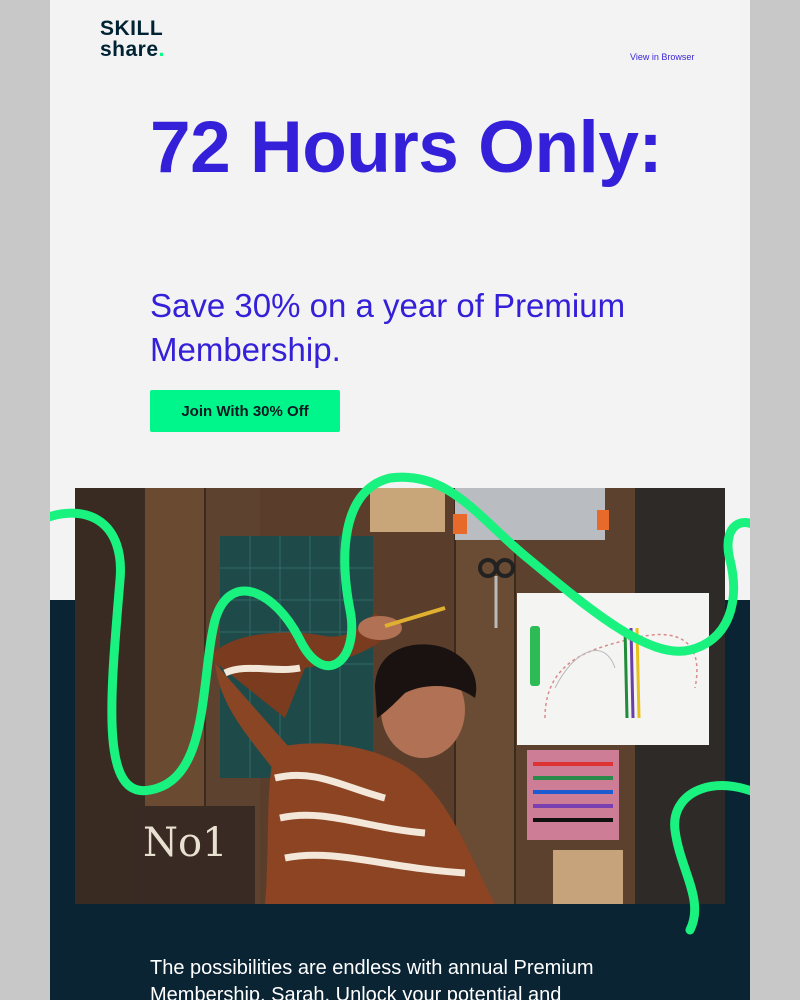  I want to click on skillshare-logo: SKILL share., so click(132, 39).